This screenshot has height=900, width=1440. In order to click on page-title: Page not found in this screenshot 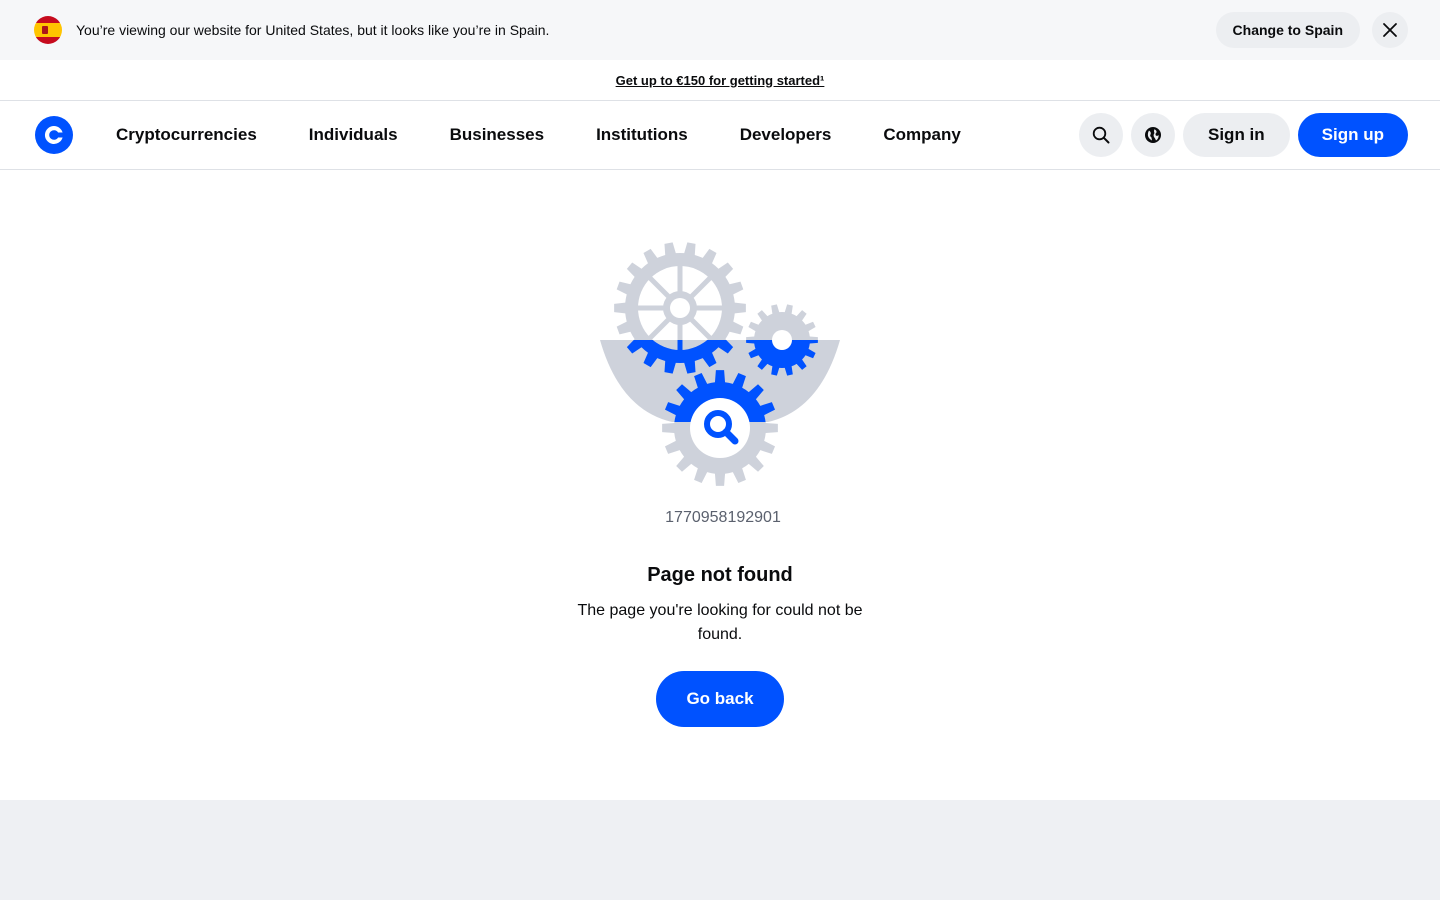, I will do `click(720, 575)`.